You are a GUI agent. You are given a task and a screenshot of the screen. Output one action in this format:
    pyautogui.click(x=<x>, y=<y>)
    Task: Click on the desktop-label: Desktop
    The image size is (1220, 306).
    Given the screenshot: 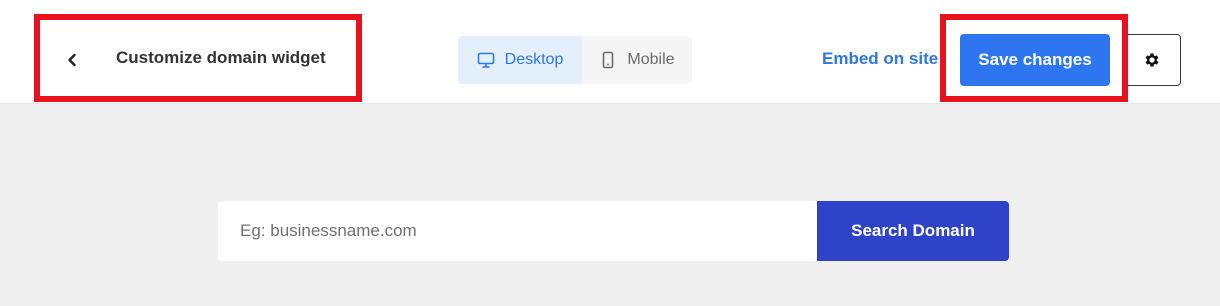 What is the action you would take?
    pyautogui.click(x=534, y=59)
    